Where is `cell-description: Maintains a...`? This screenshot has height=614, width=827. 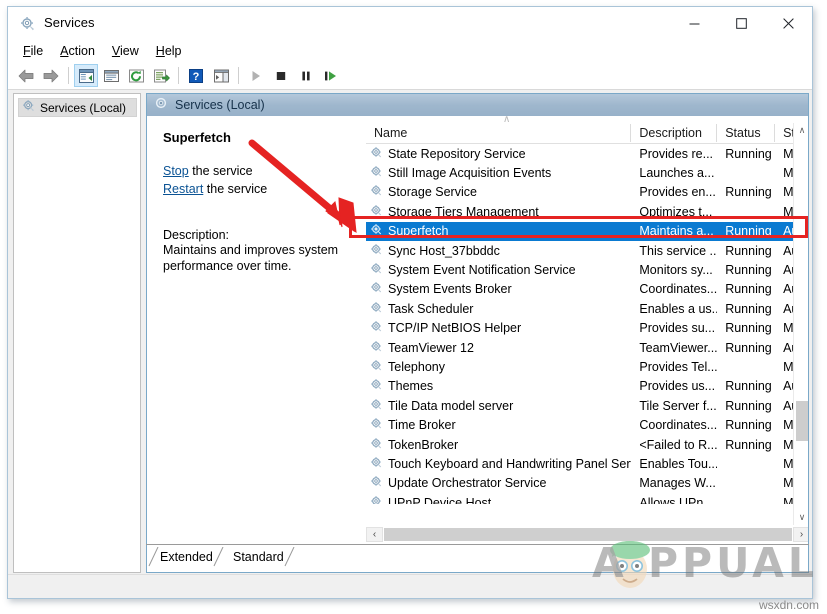
cell-description: Maintains a... is located at coordinates (676, 231).